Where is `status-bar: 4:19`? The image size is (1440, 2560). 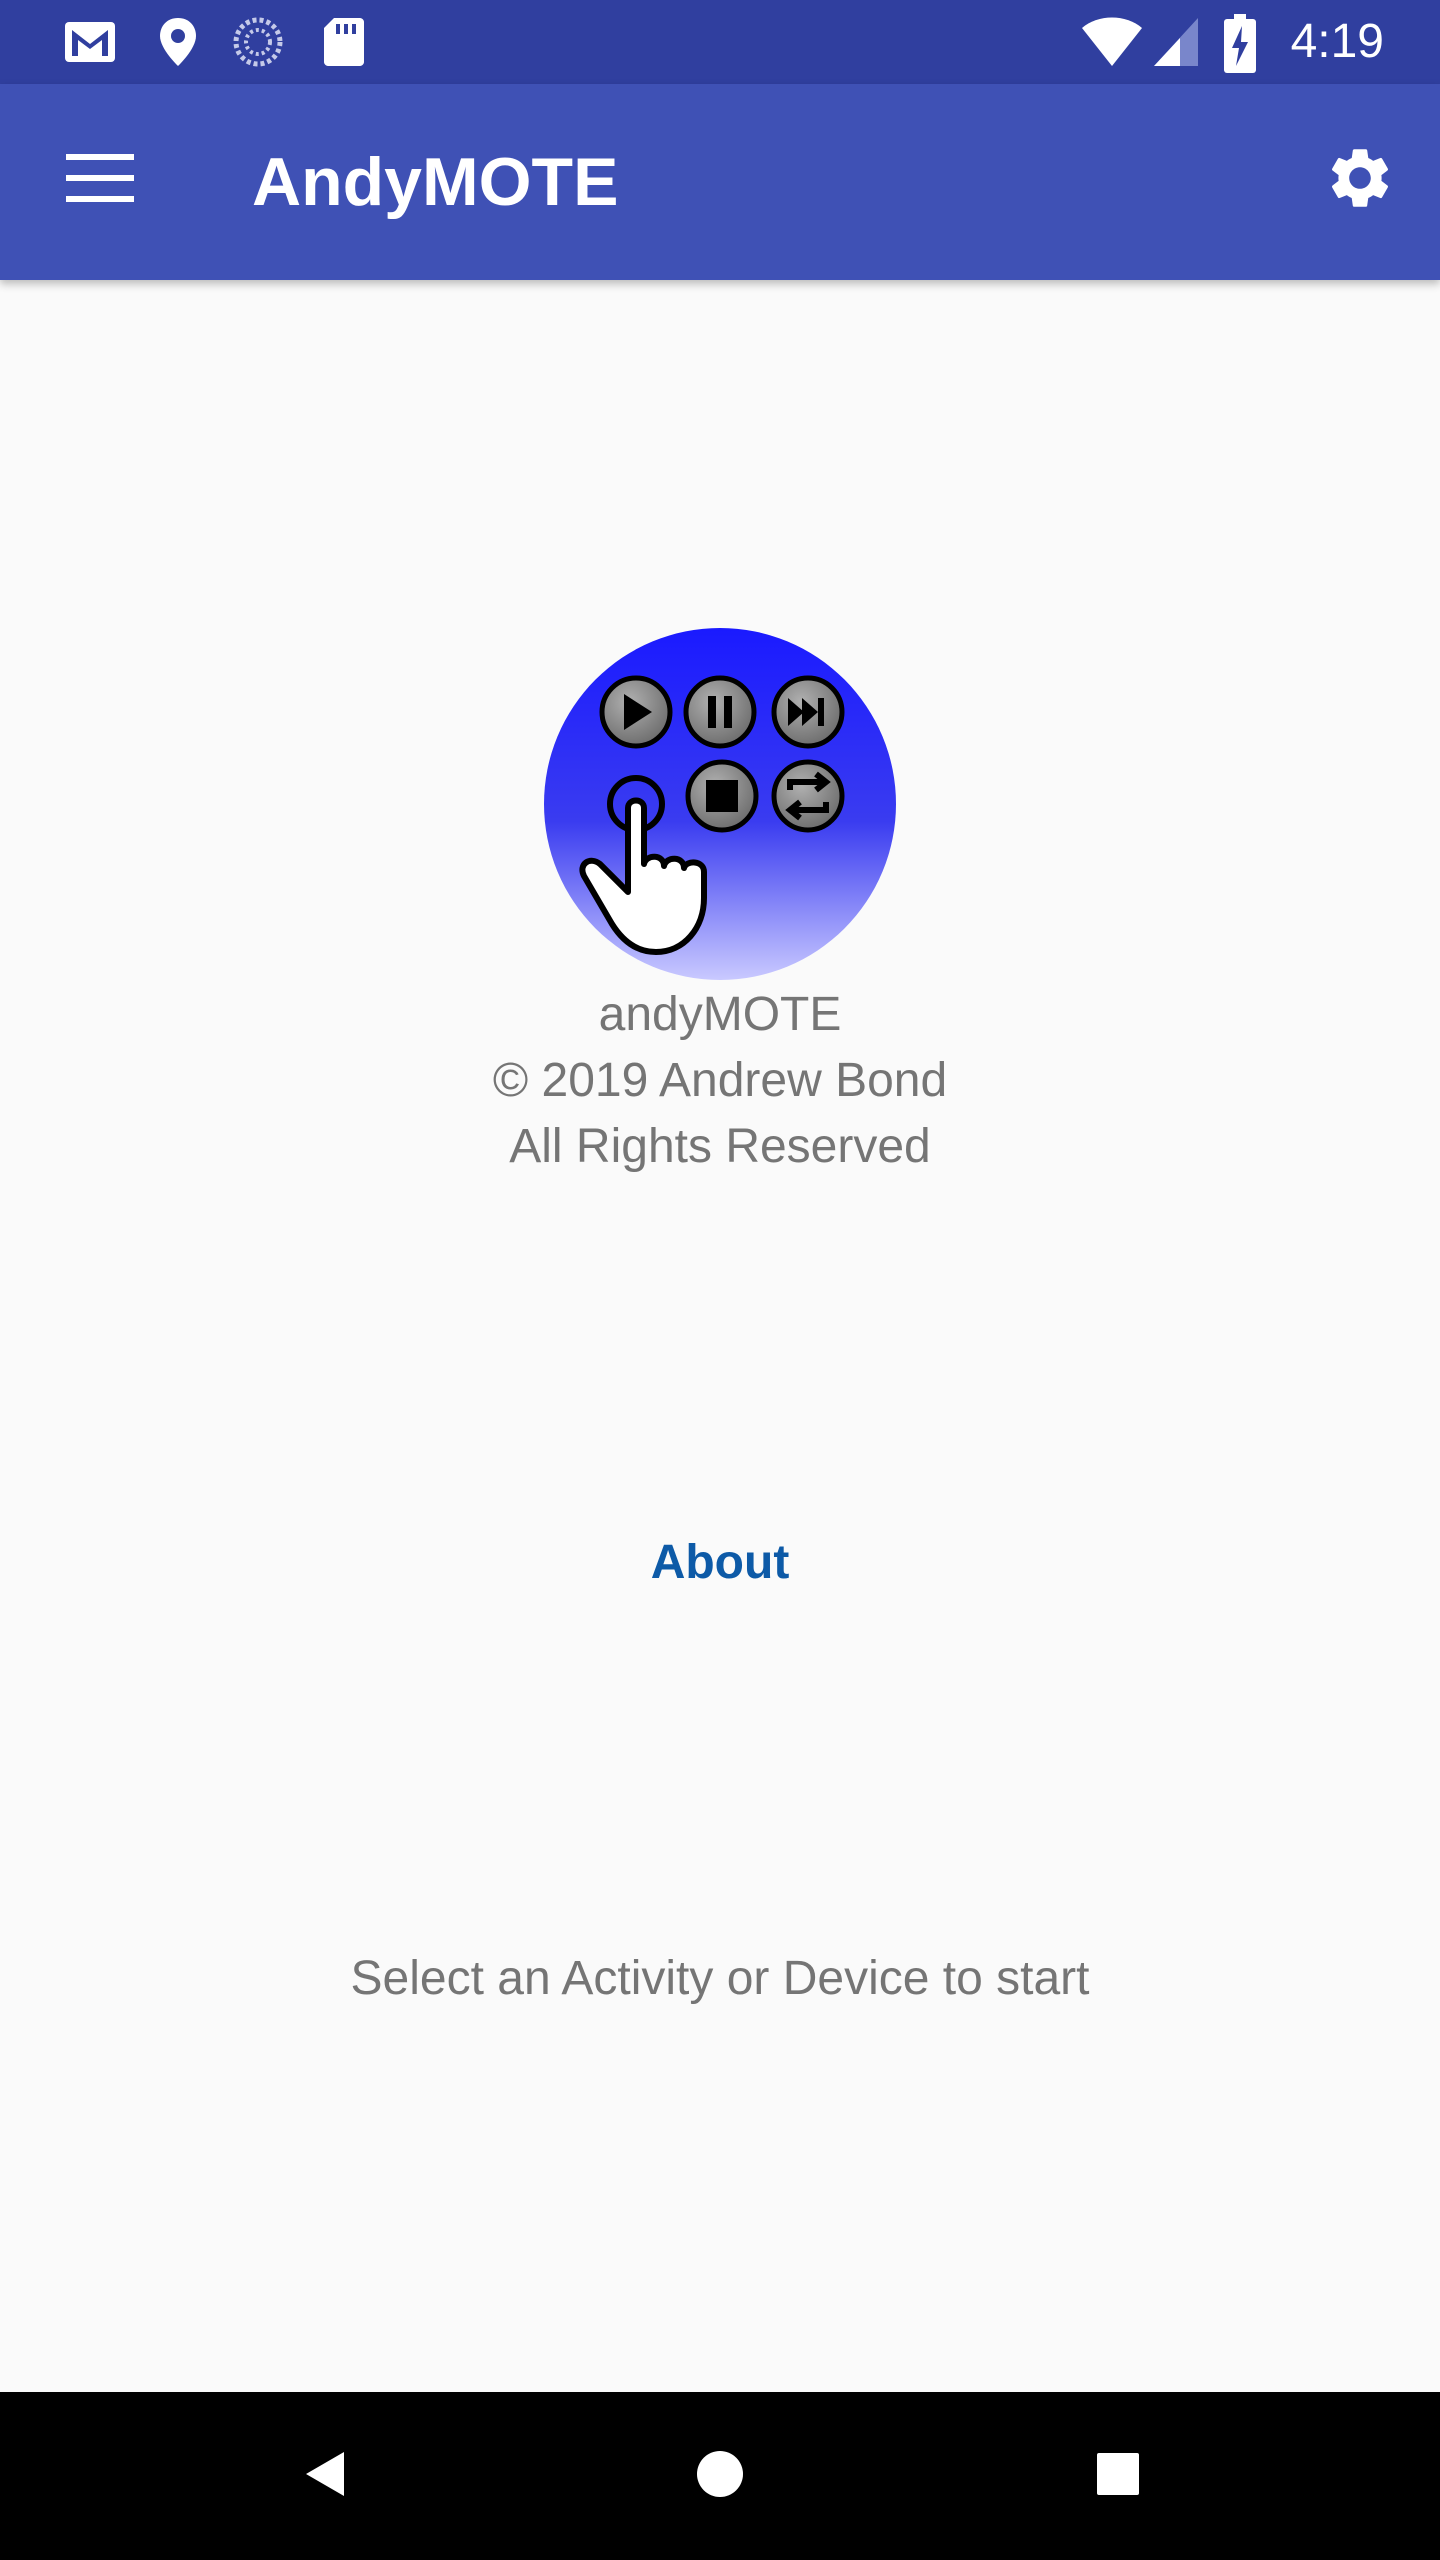 status-bar: 4:19 is located at coordinates (720, 42).